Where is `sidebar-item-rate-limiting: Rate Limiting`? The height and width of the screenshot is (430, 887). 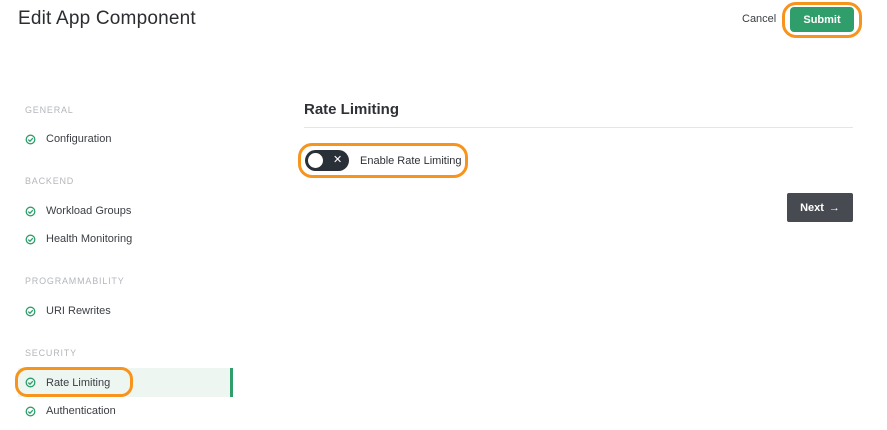
sidebar-item-rate-limiting: Rate Limiting is located at coordinates (125, 382).